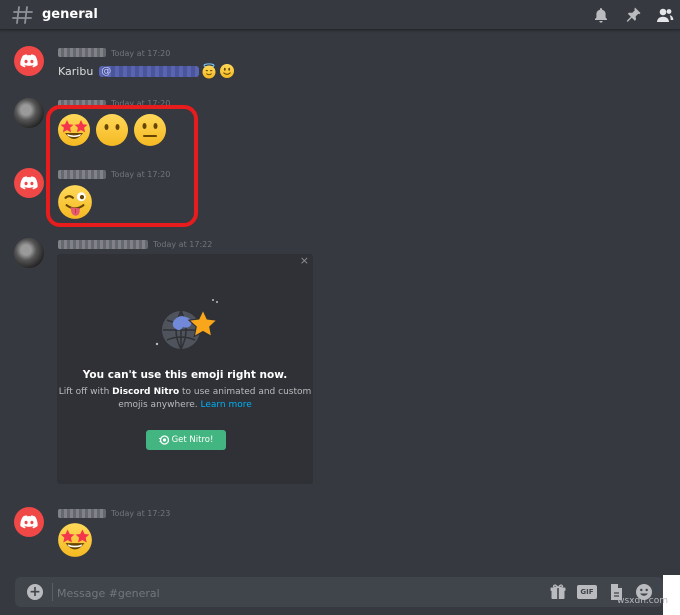 The image size is (680, 615). Describe the element at coordinates (70, 14) in the screenshot. I see `channel-name: general` at that location.